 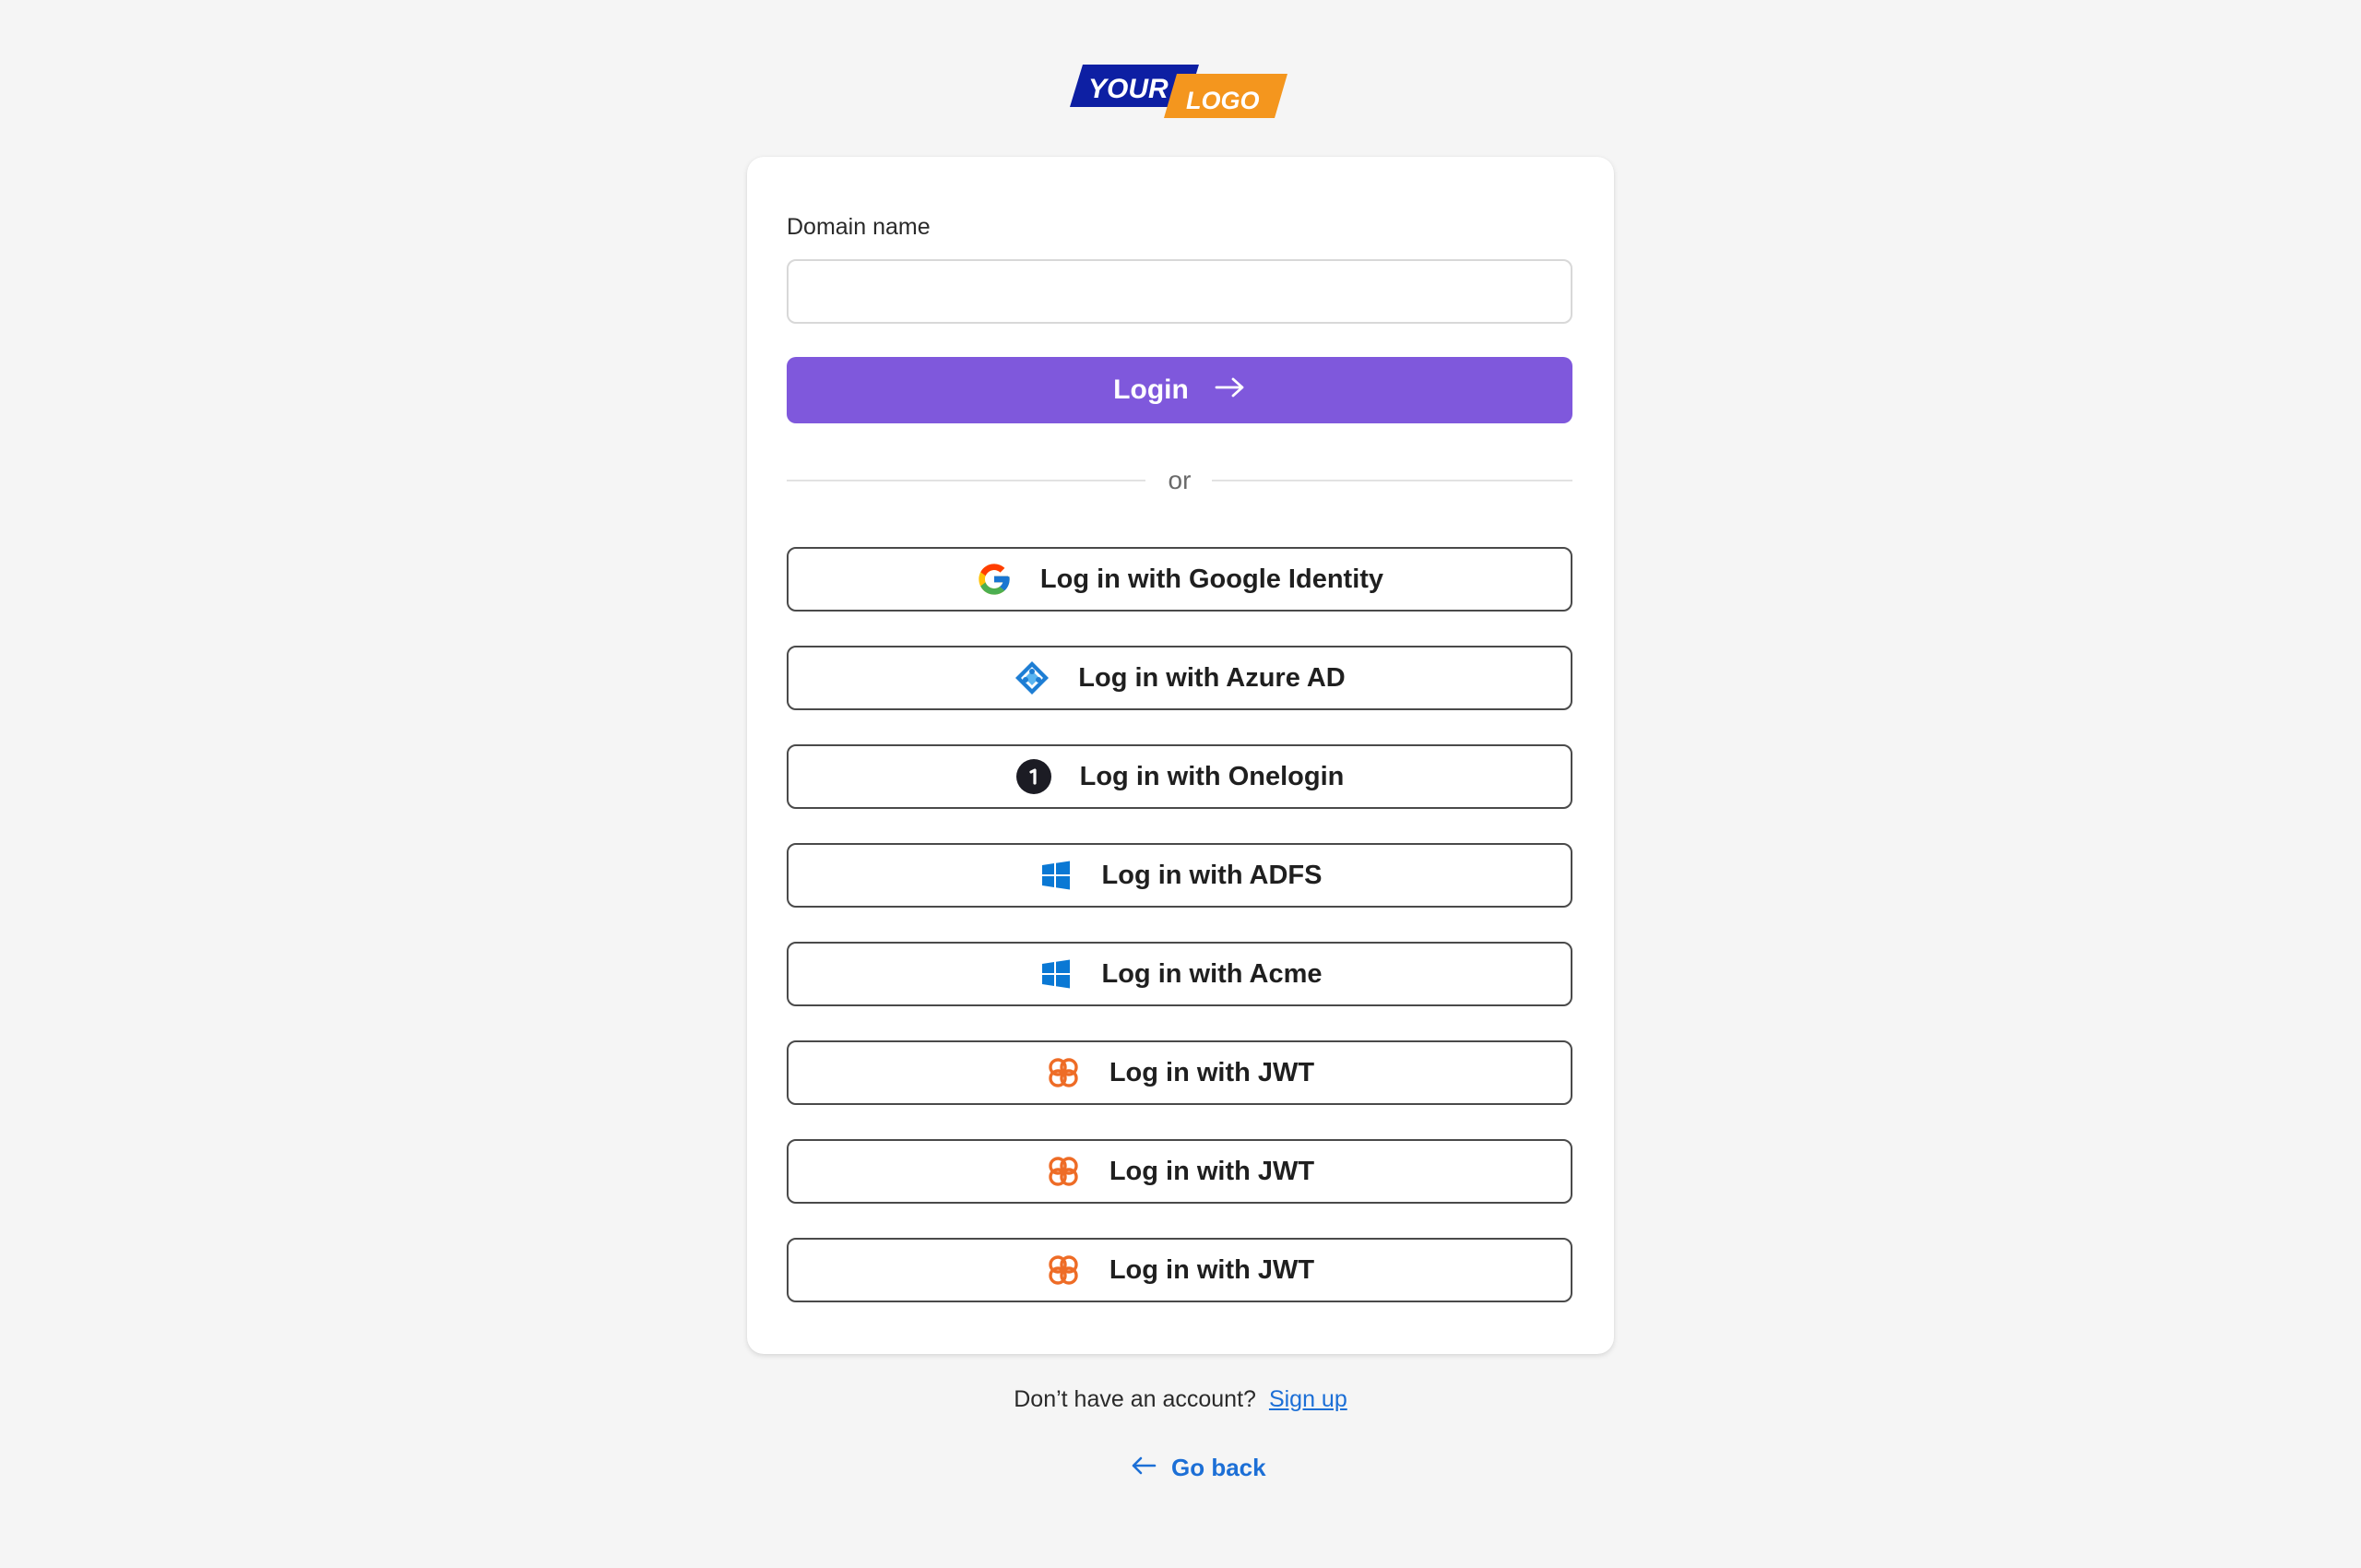 I want to click on signup-prompt: Don’t have an account? Sign up, so click(x=1180, y=1399).